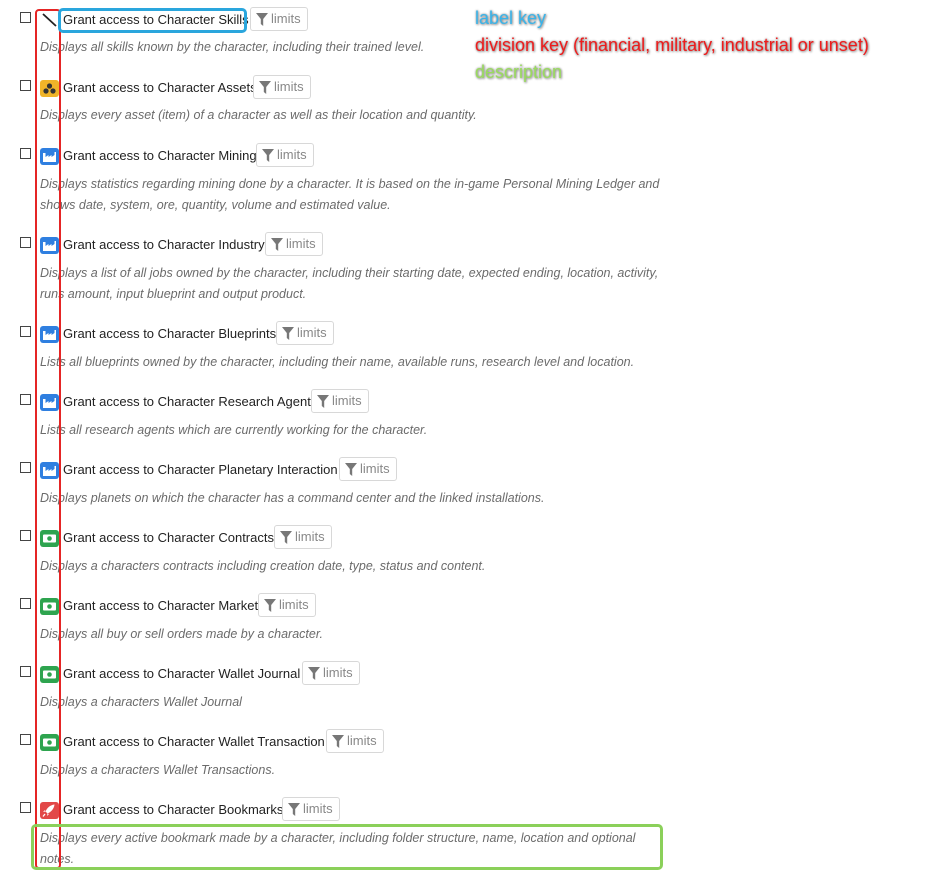 This screenshot has height=872, width=940. Describe the element at coordinates (511, 18) in the screenshot. I see `annotation-label-key: label key` at that location.